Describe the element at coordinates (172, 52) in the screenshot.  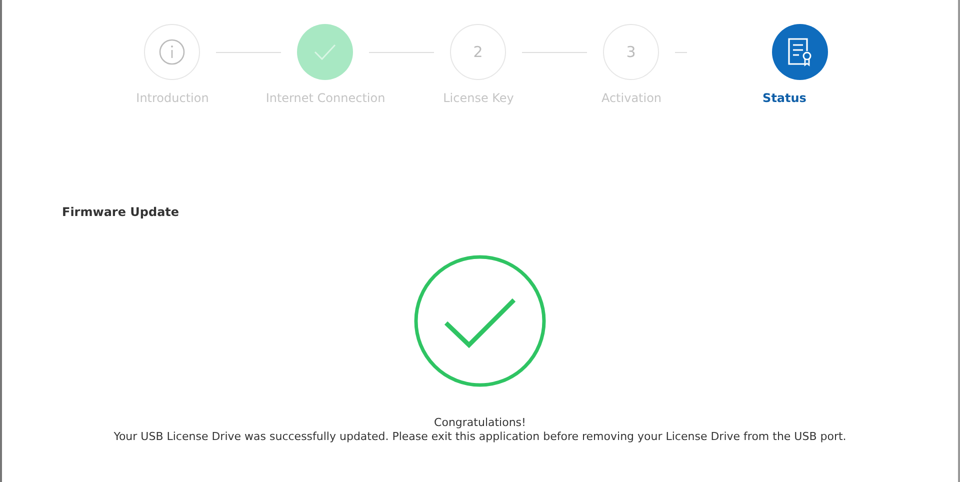
I see `info-icon` at that location.